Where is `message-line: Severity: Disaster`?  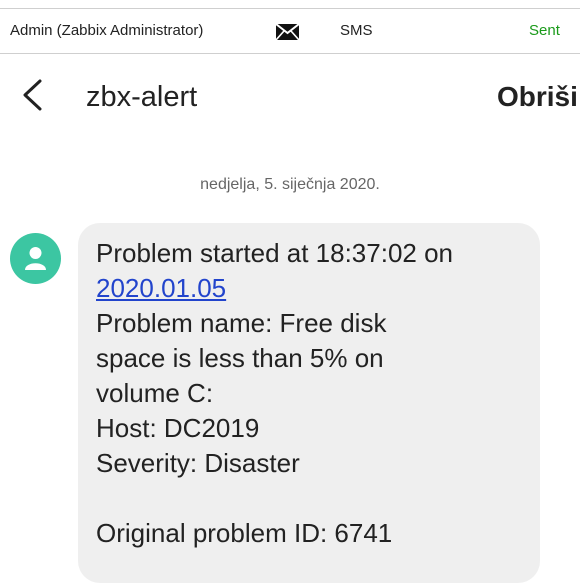 message-line: Severity: Disaster is located at coordinates (198, 463).